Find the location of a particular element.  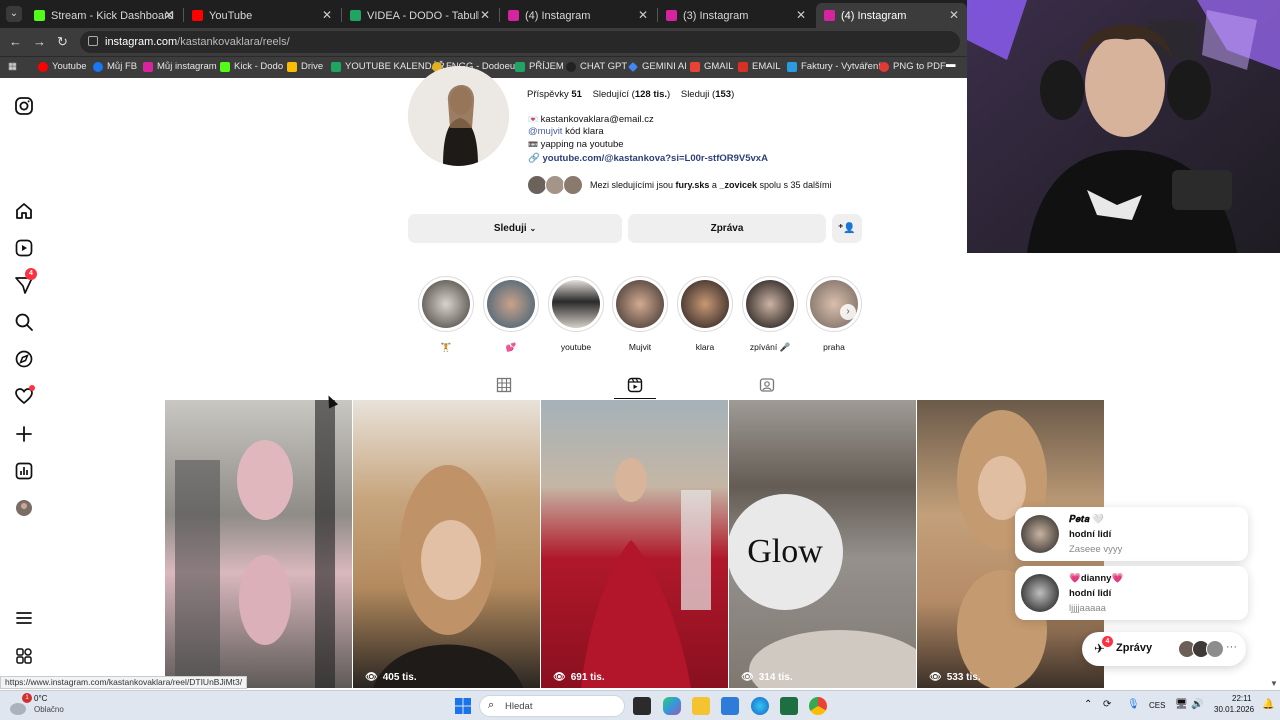

tab-sheets: VIDEA - DODO - Tabulky Goog ✕ is located at coordinates (420, 15).